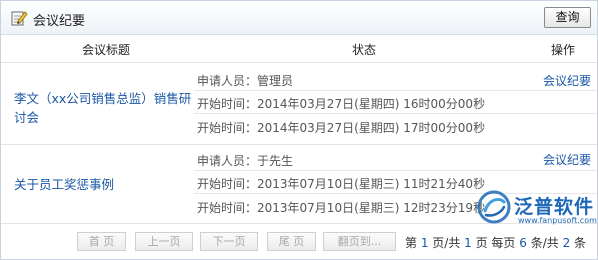 The image size is (598, 260). Describe the element at coordinates (341, 208) in the screenshot. I see `start-time-text: 开始时间：2013年07月10日(星期三) 12时23分19秒` at that location.